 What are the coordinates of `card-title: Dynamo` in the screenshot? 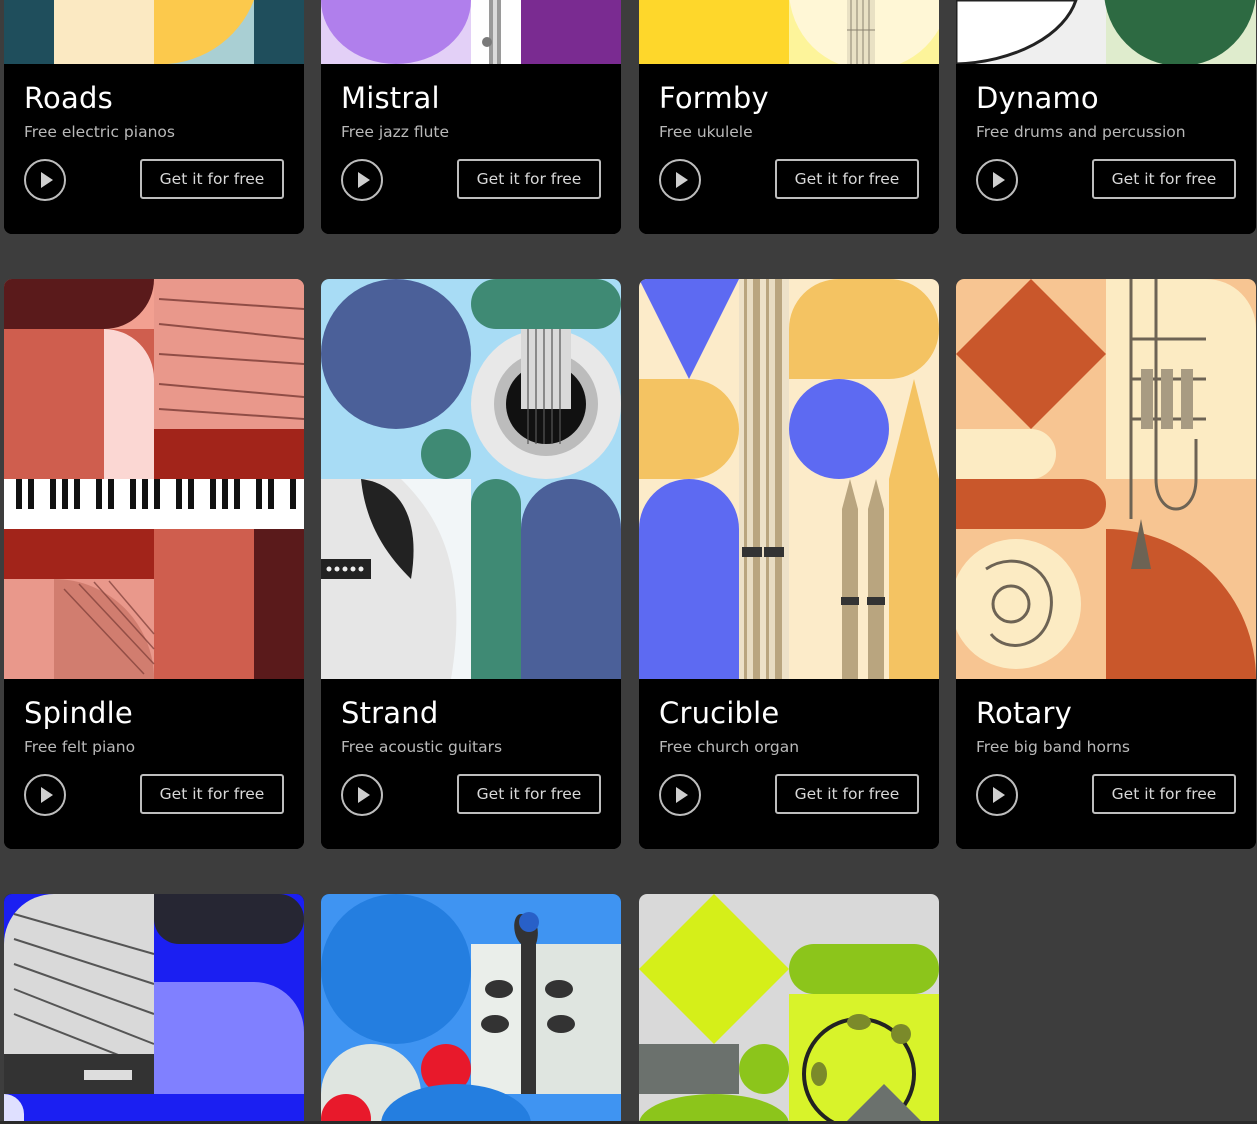 It's located at (1037, 98).